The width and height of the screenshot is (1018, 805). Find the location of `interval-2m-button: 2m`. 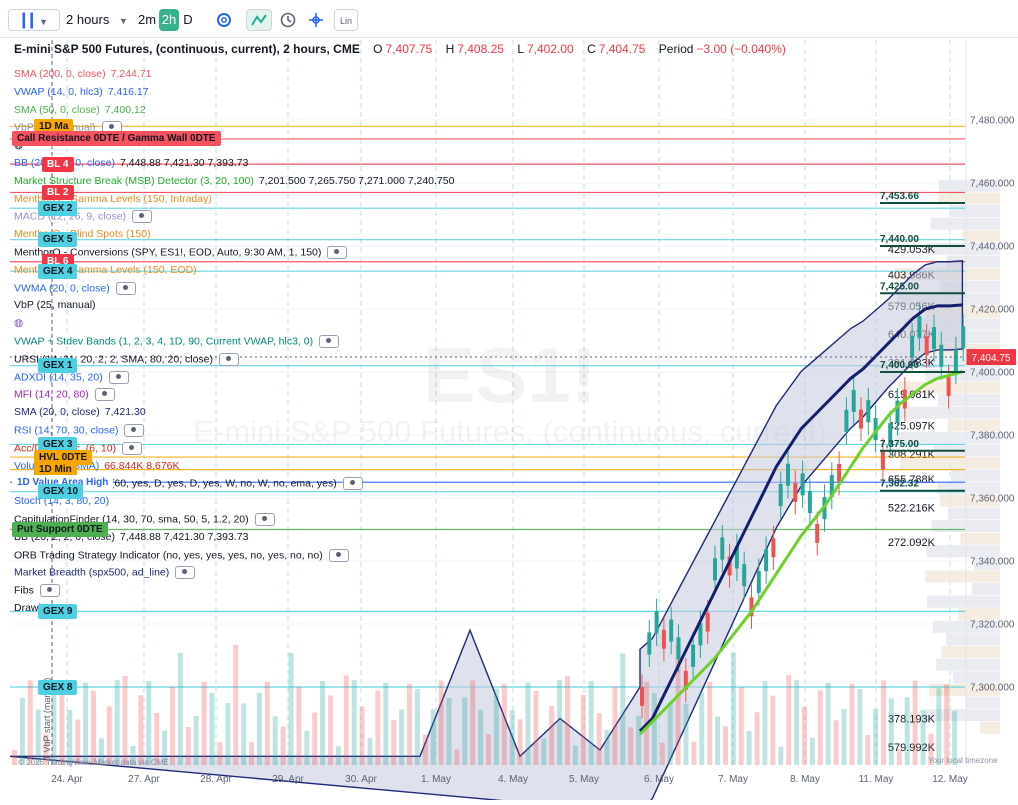

interval-2m-button: 2m is located at coordinates (147, 20).